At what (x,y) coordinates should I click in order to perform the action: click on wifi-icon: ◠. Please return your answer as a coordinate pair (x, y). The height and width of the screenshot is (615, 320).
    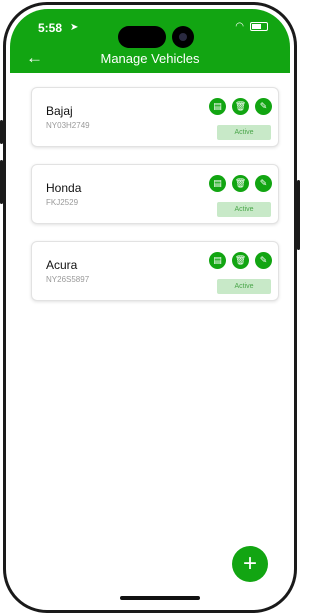
    Looking at the image, I should click on (239, 26).